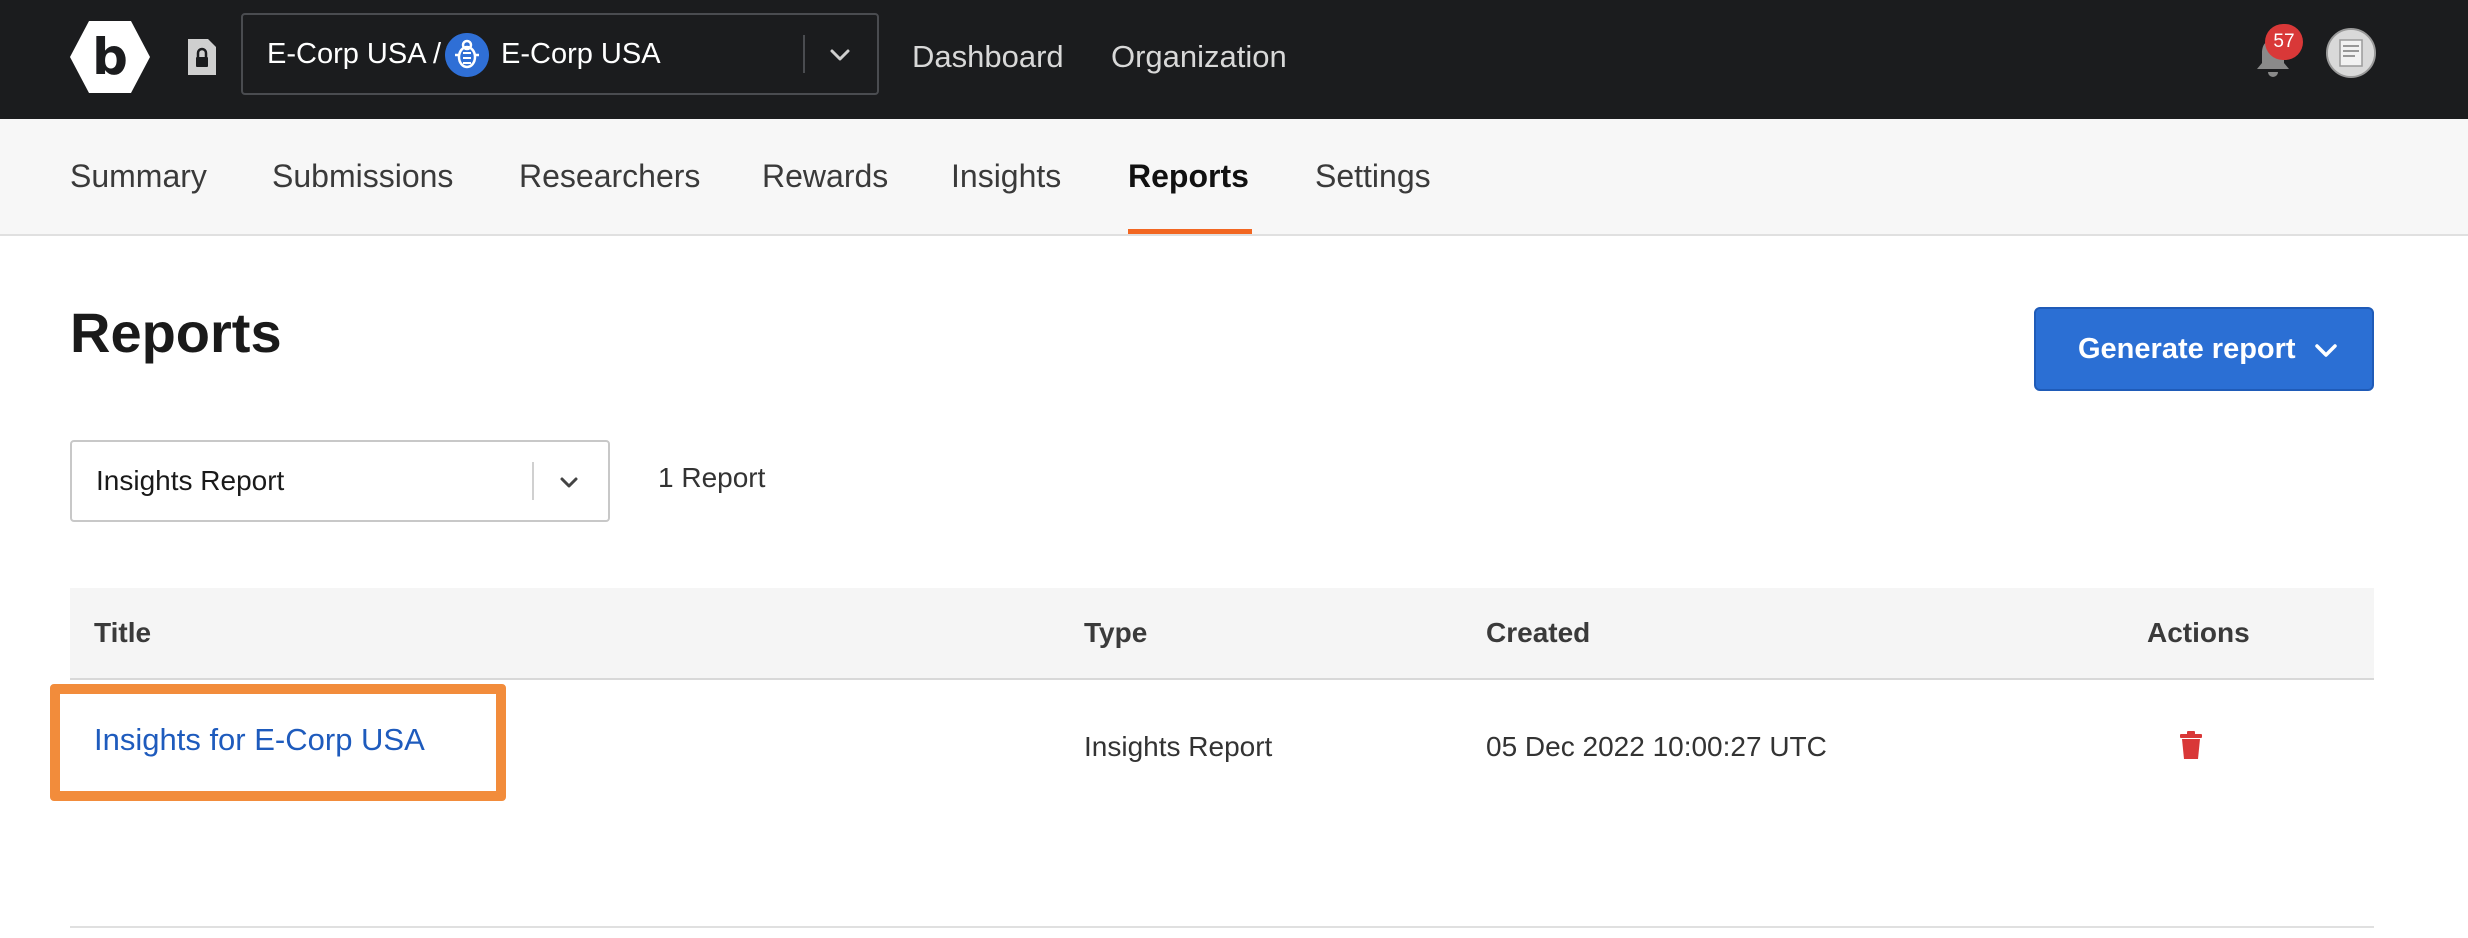  I want to click on avatar-placeholder-icon, so click(2351, 53).